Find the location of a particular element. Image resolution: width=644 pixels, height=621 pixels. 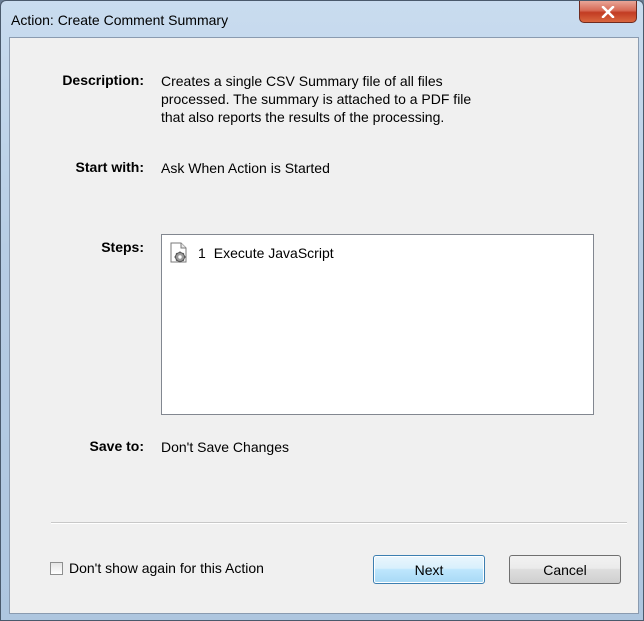

step-label: Execute JavaScript is located at coordinates (273, 253).